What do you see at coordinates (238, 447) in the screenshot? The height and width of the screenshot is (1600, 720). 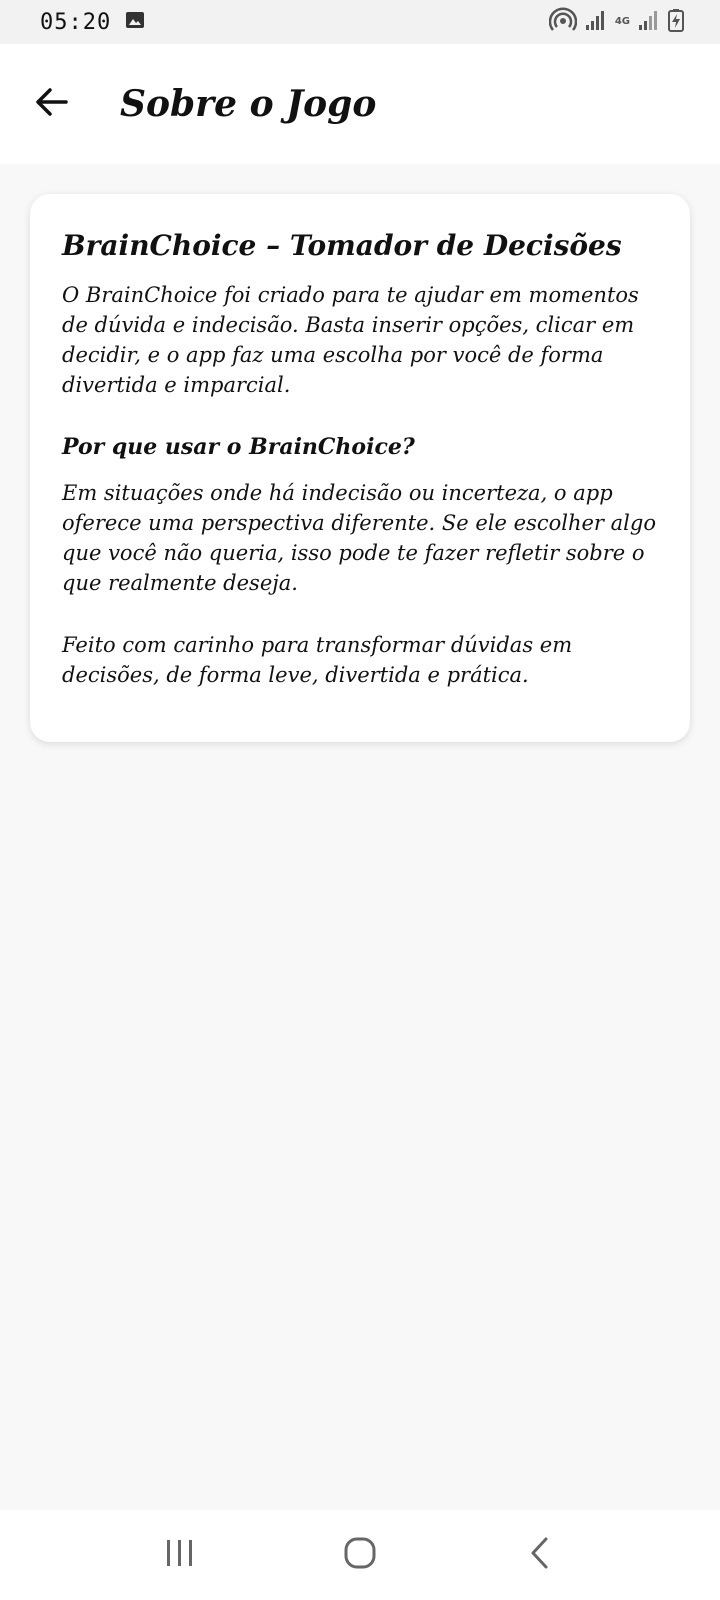 I see `card-subtitle: Por que usar o BrainChoice?` at bounding box center [238, 447].